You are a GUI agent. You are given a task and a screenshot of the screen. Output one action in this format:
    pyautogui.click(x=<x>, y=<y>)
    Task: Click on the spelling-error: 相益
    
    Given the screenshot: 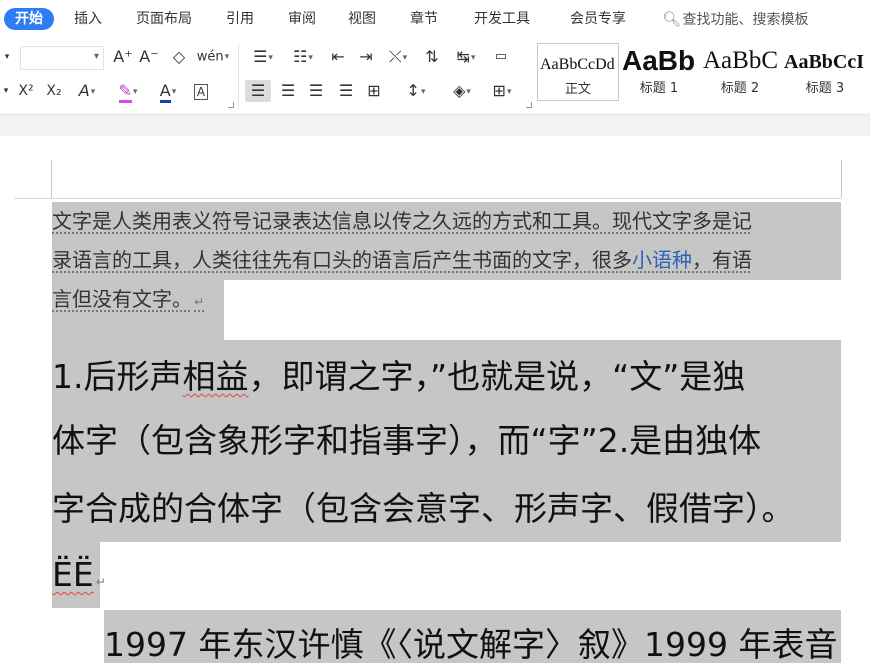 What is the action you would take?
    pyautogui.click(x=216, y=376)
    